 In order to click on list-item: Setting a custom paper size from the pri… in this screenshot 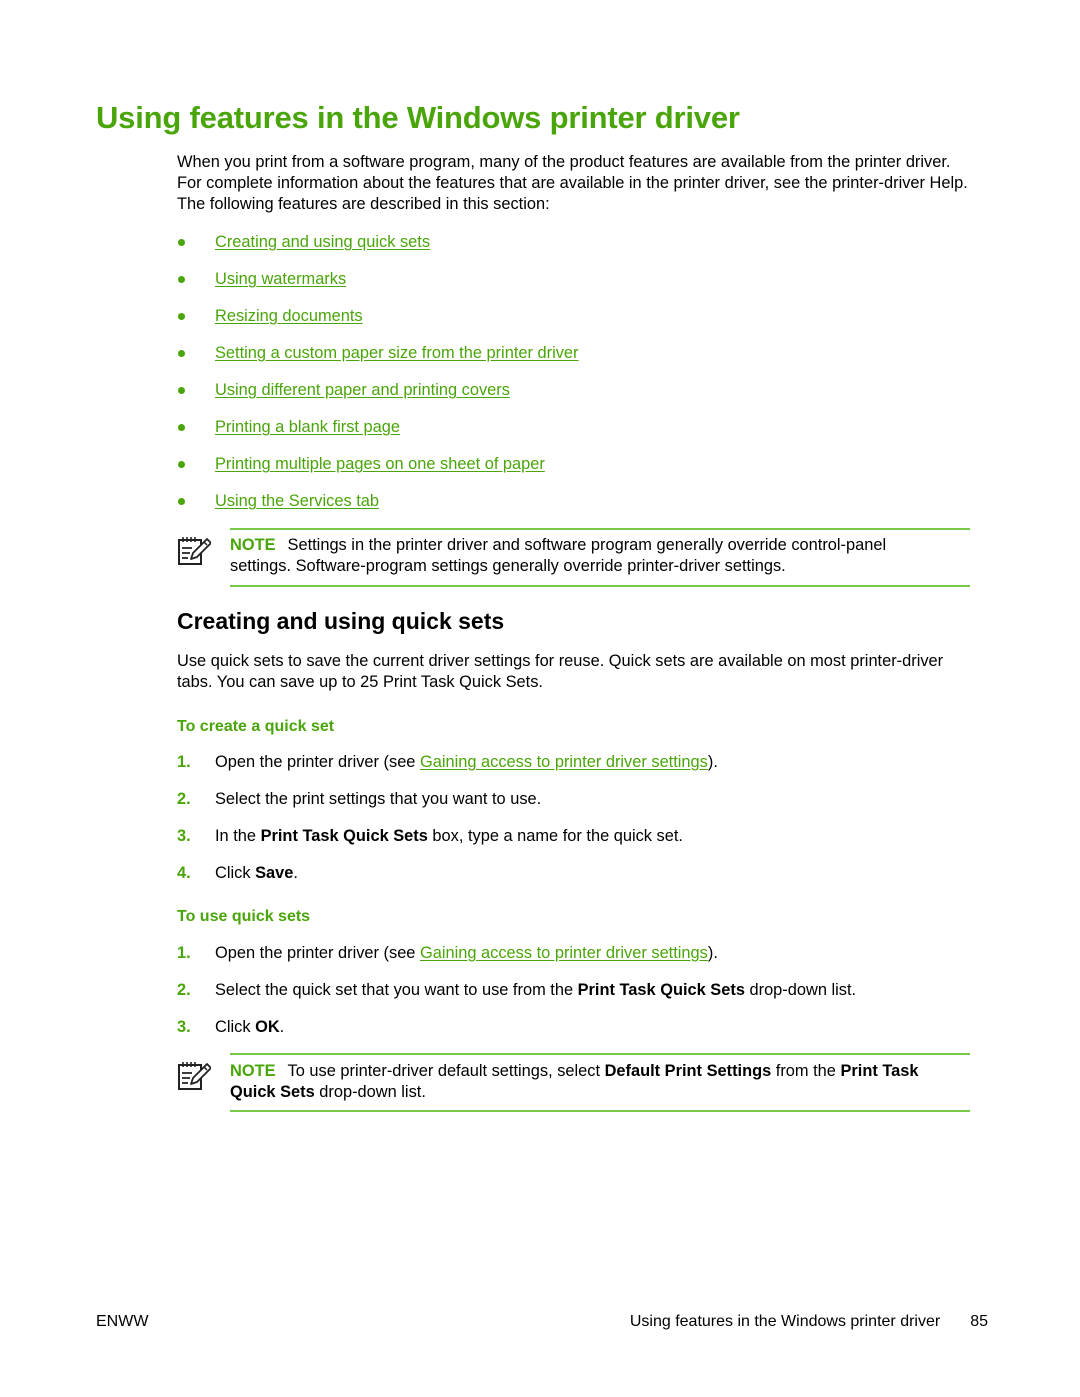, I will do `click(574, 360)`.